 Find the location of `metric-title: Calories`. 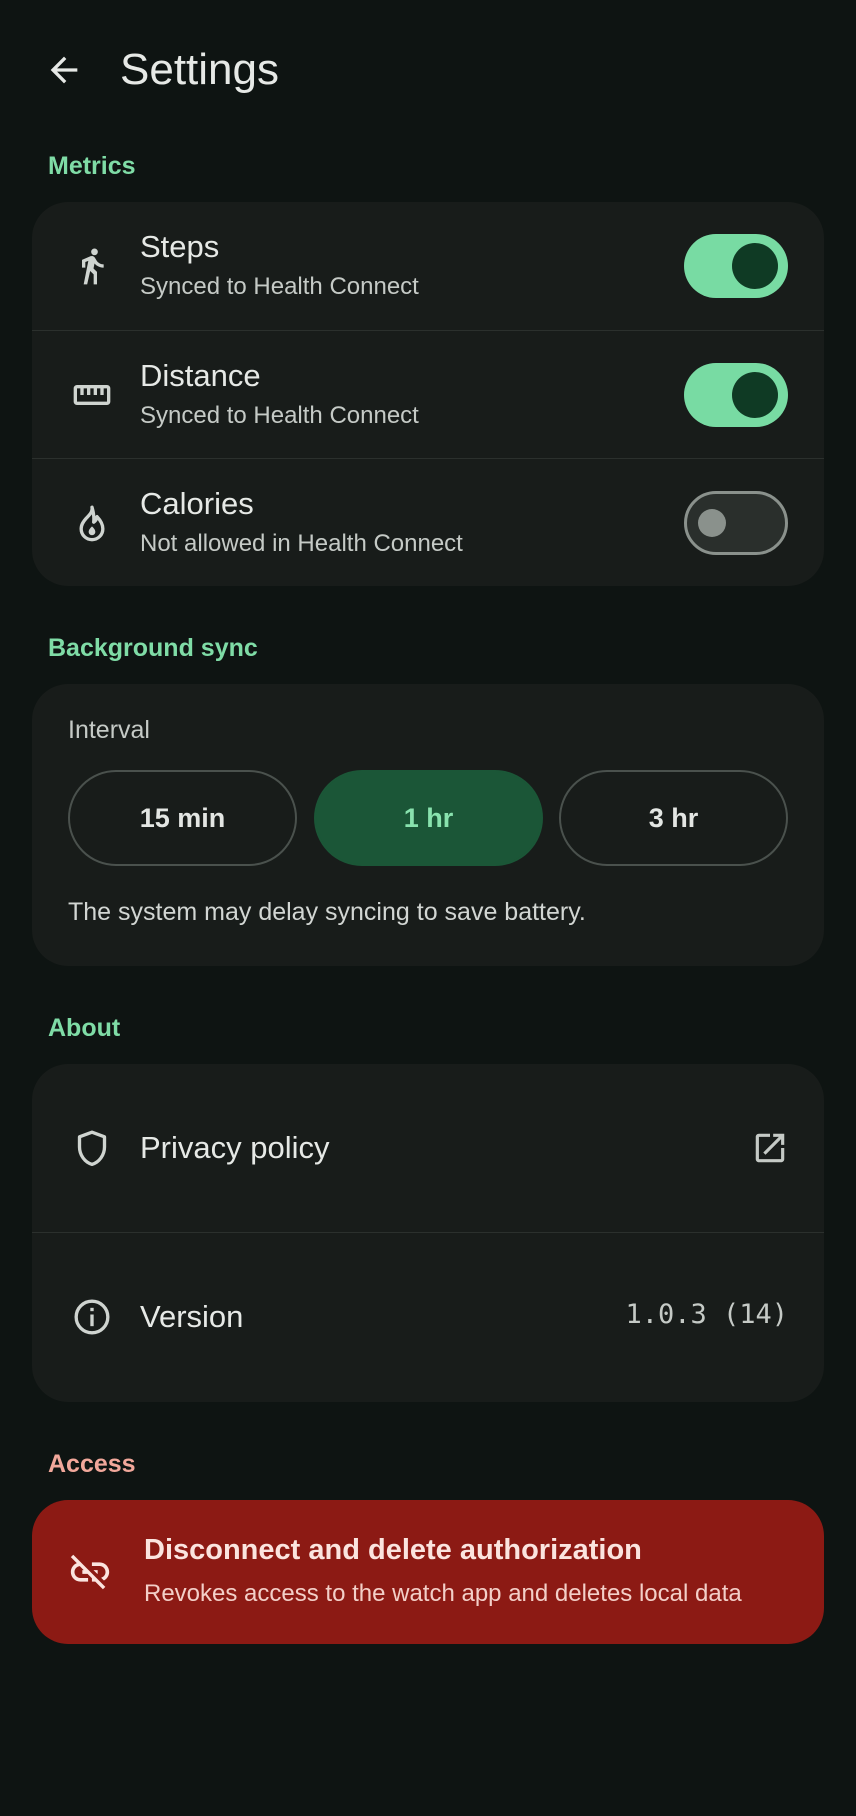

metric-title: Calories is located at coordinates (197, 503).